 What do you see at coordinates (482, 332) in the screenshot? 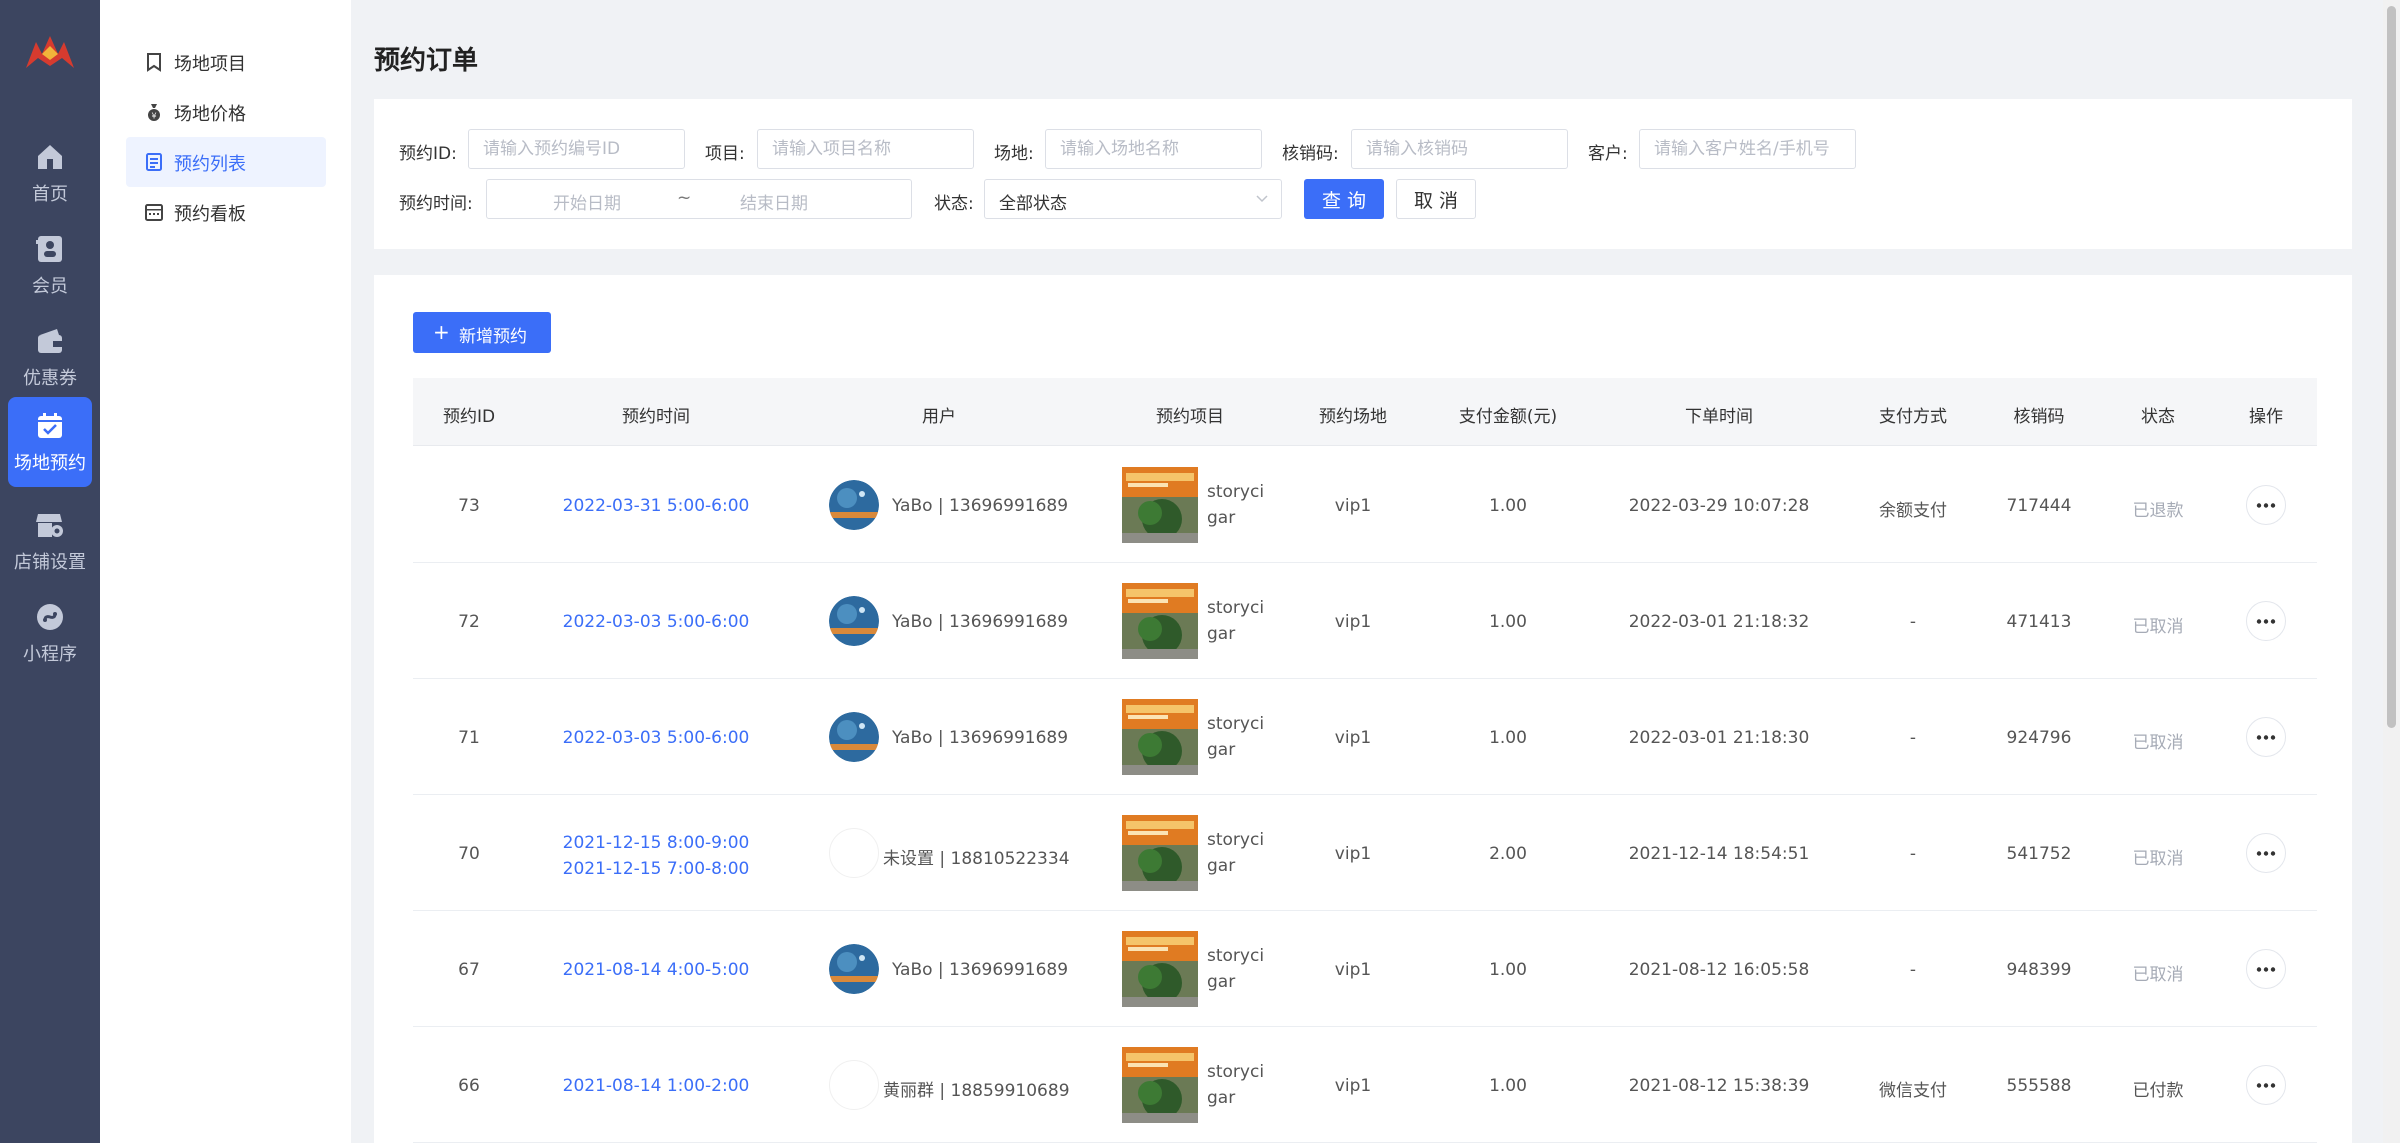
I see `add-booking-button: + 新增预约` at bounding box center [482, 332].